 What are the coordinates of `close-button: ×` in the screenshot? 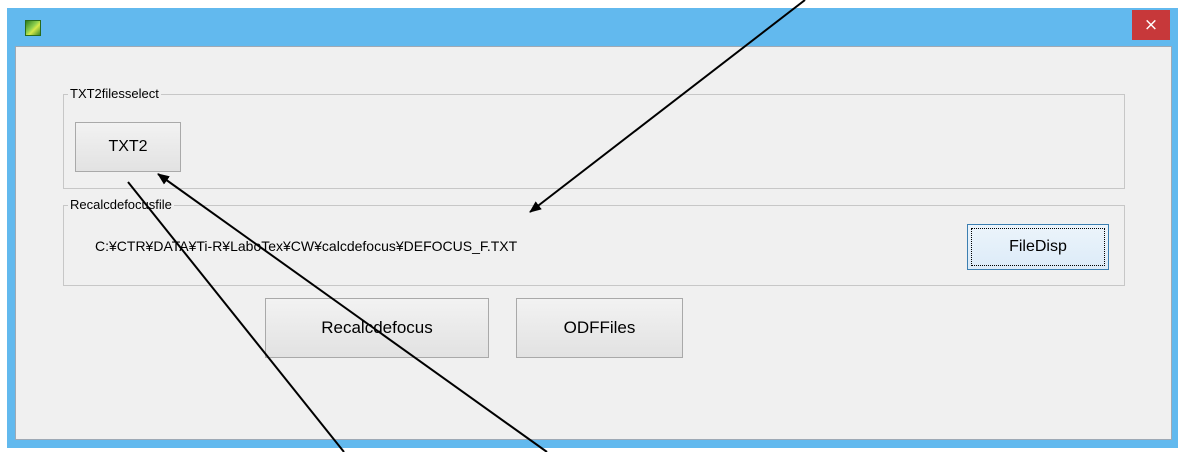 It's located at (1151, 25).